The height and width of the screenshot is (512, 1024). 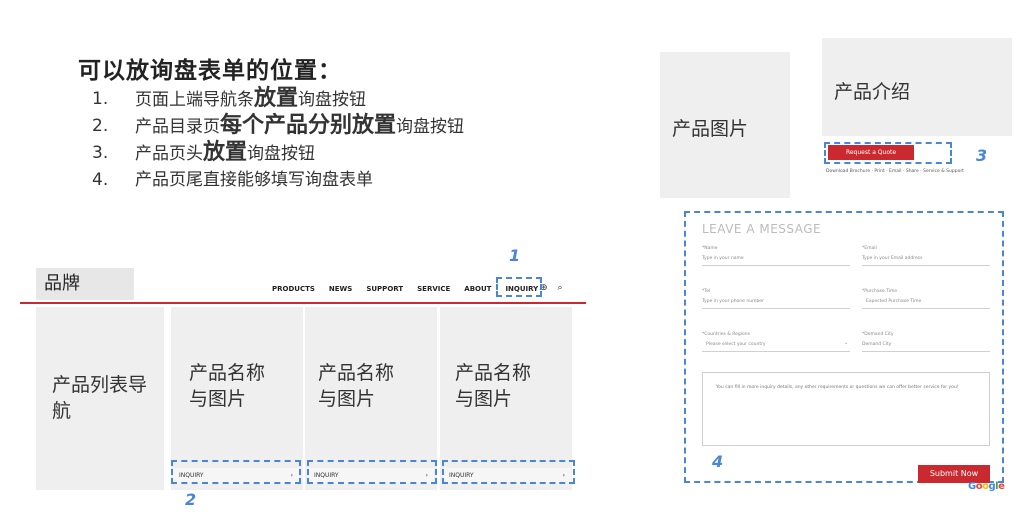 What do you see at coordinates (191, 499) in the screenshot?
I see `marker-2: 2` at bounding box center [191, 499].